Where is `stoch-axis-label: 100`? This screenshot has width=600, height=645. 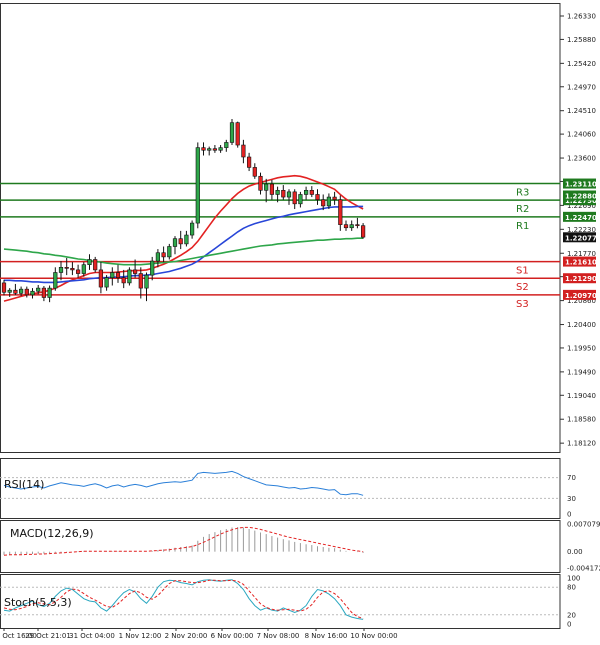
stoch-axis-label: 100 is located at coordinates (573, 579).